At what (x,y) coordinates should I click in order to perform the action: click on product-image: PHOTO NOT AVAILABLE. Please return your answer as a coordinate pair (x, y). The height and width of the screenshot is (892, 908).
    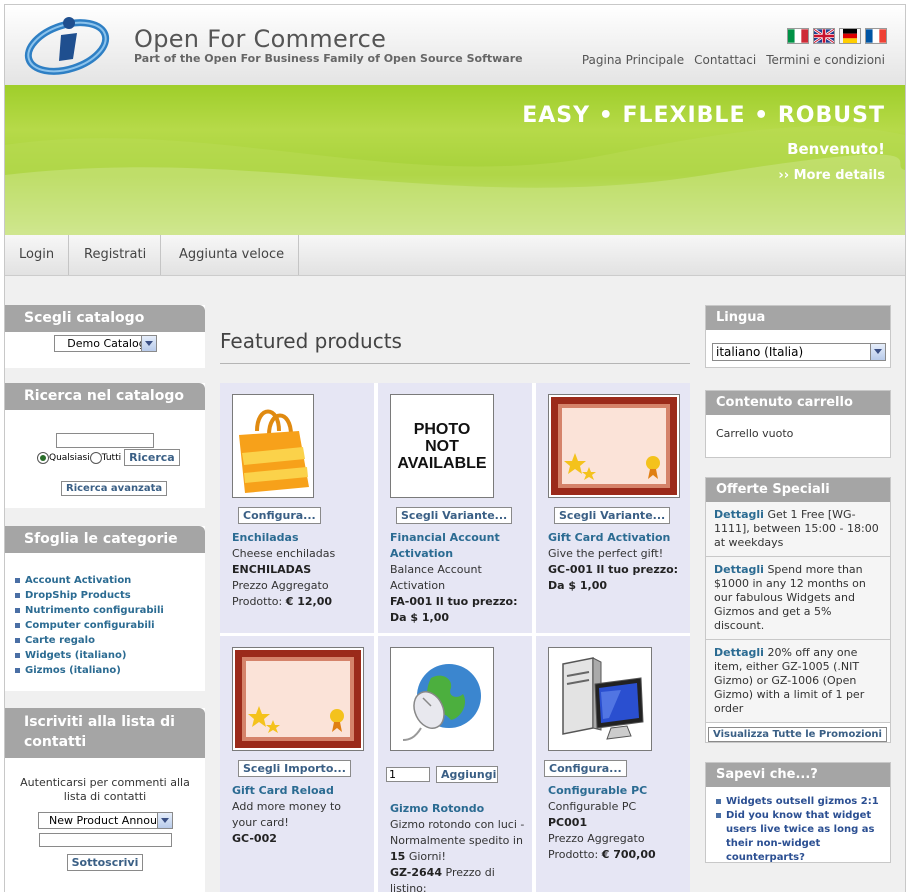
    Looking at the image, I should click on (442, 446).